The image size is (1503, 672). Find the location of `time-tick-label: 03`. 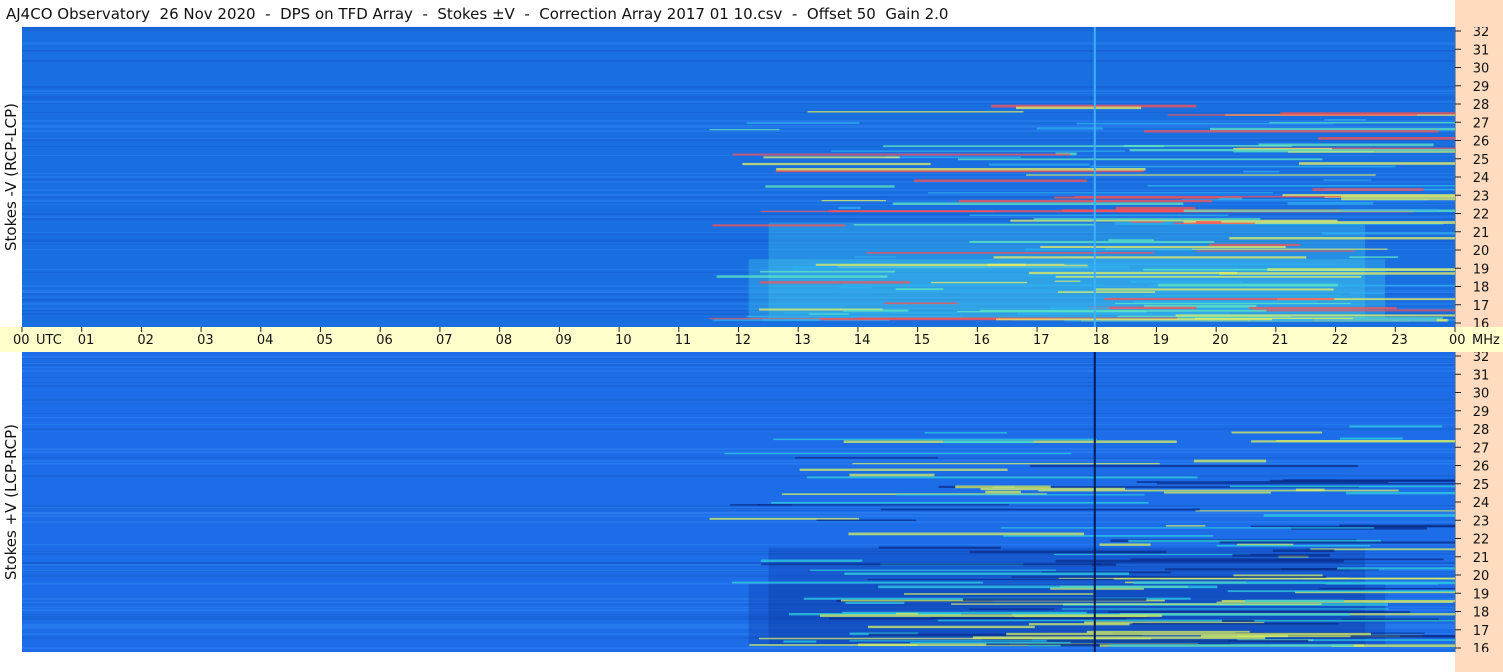

time-tick-label: 03 is located at coordinates (205, 340).